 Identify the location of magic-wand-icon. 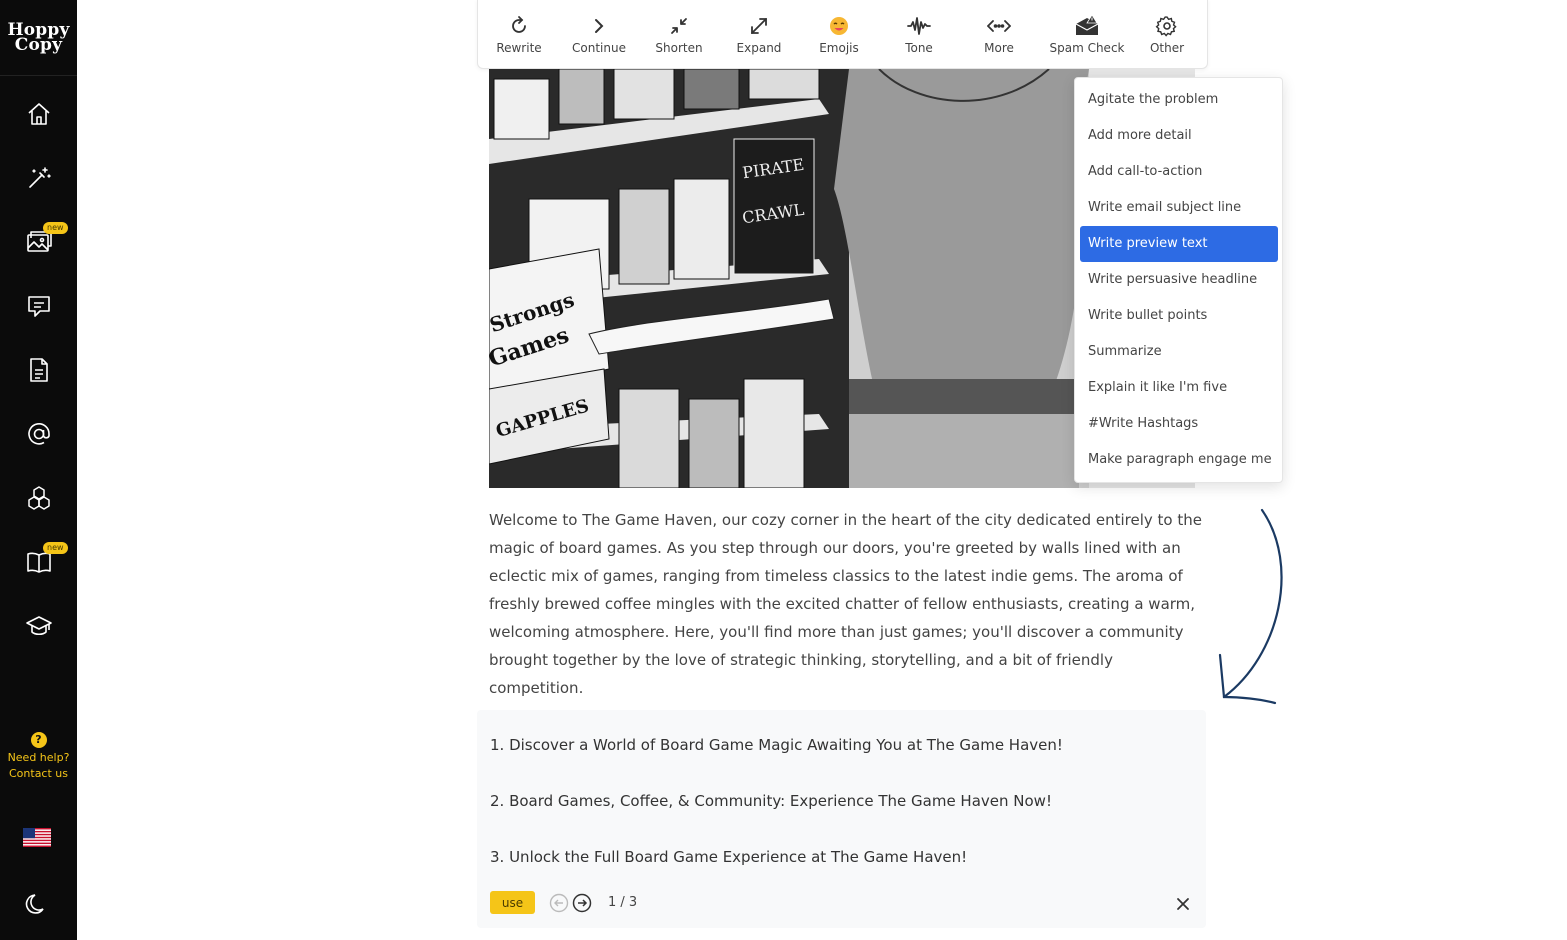
(39, 177).